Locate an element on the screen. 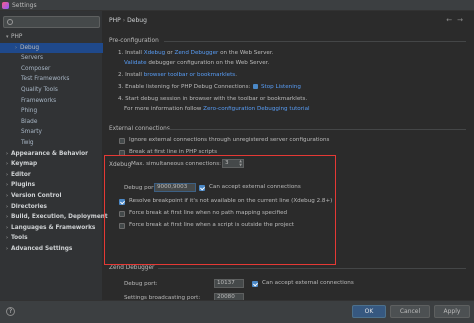 The image size is (474, 323). sidebar-item-test-frameworks: Test Frameworks is located at coordinates (51, 79).